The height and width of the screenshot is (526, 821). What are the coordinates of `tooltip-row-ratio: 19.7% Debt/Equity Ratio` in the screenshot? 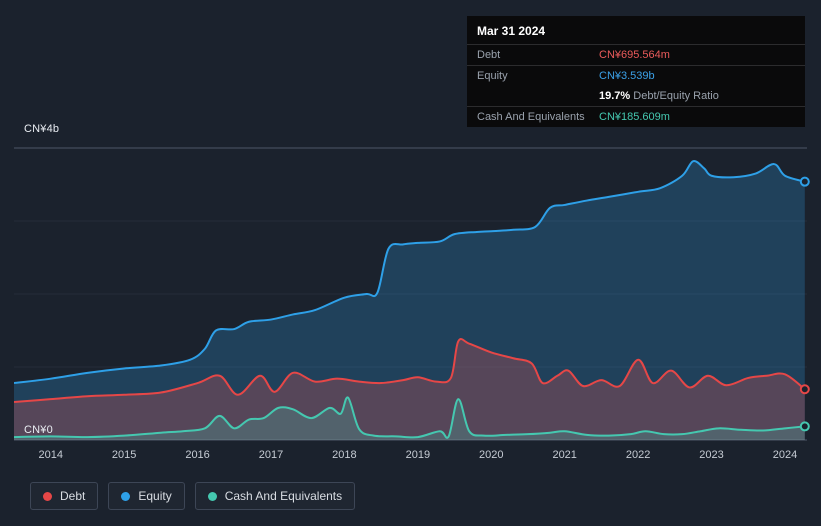 It's located at (636, 96).